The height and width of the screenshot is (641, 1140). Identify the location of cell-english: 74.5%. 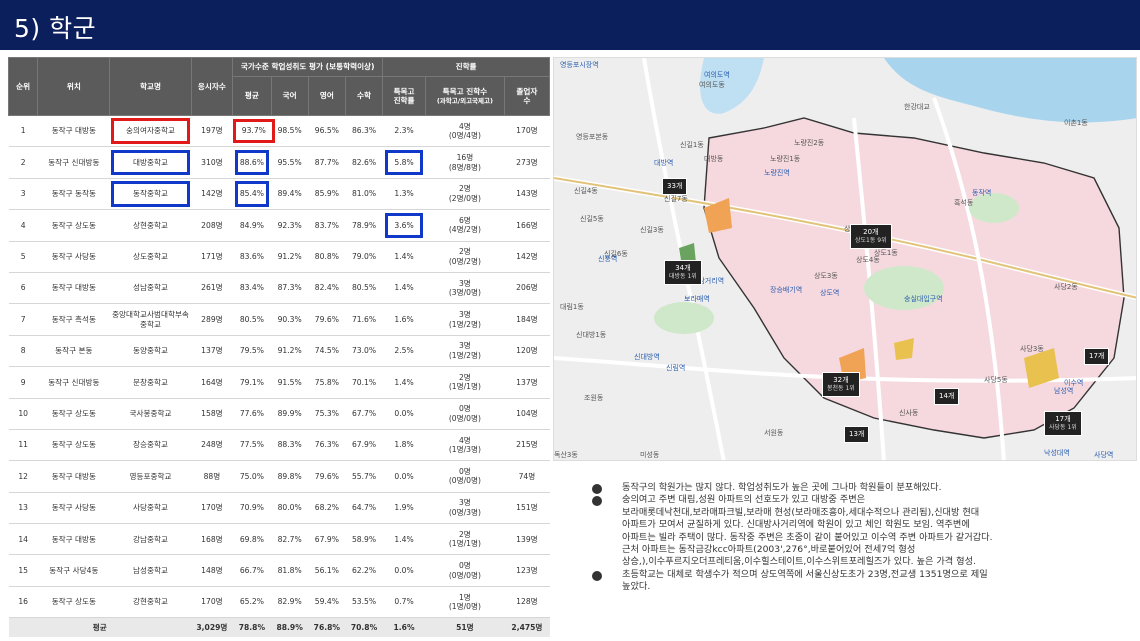
(327, 351).